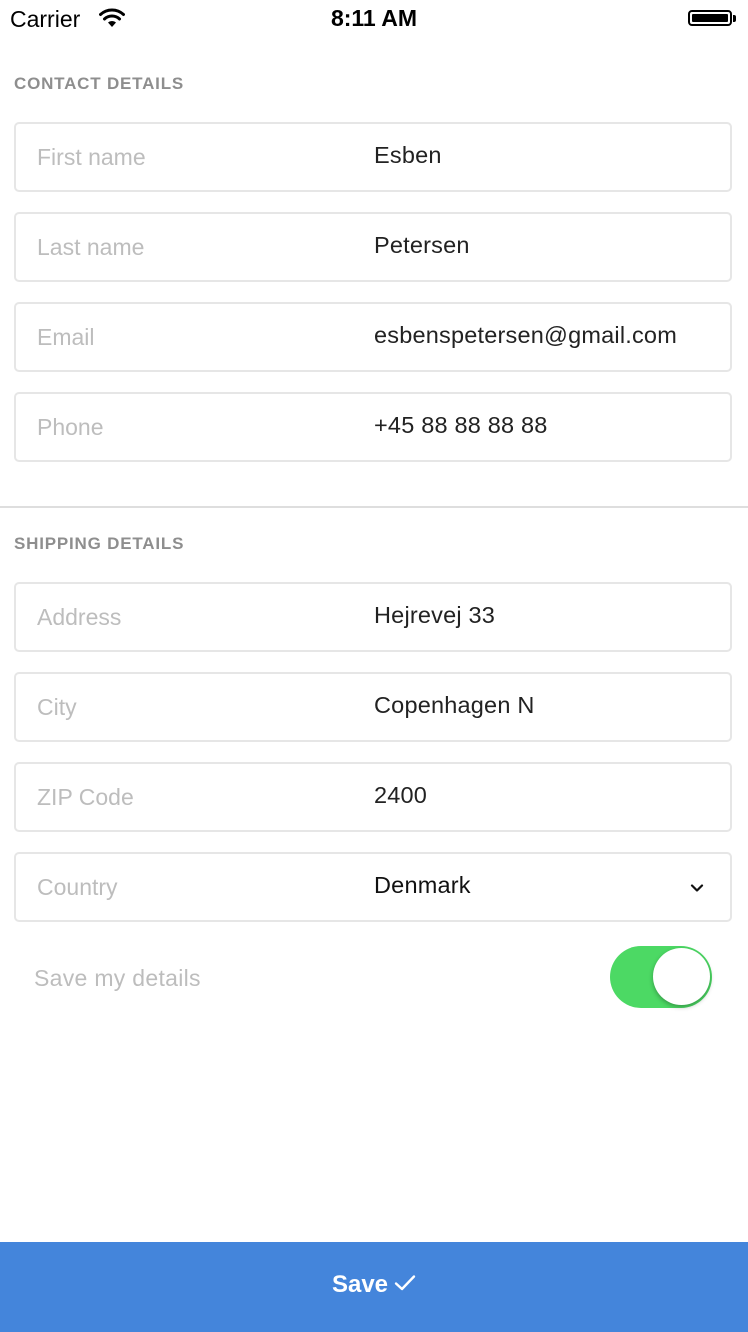 Image resolution: width=748 pixels, height=1332 pixels. I want to click on phone-field: Phone +45 88 88 88 88, so click(373, 427).